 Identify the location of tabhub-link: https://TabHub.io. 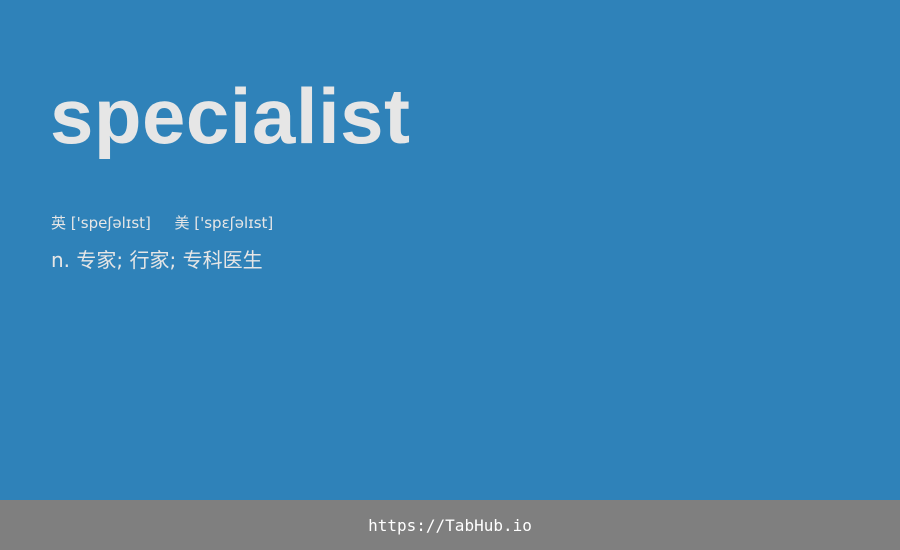
(450, 525).